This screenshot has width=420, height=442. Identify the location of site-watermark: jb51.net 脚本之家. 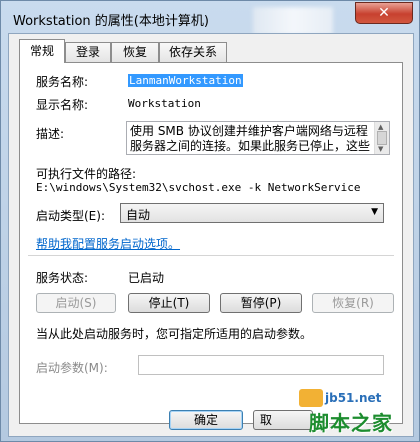
(358, 414).